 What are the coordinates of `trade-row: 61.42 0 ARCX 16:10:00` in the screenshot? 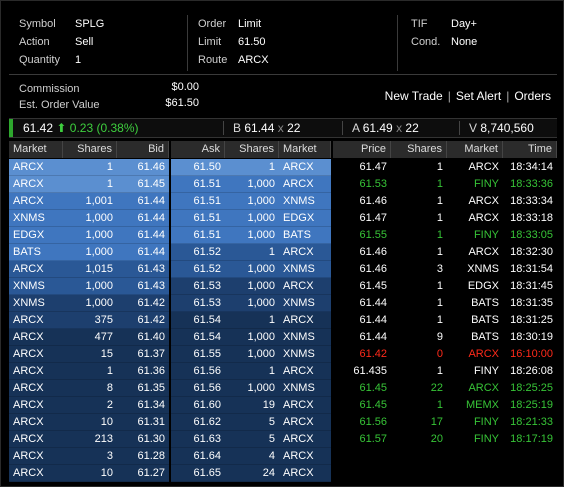 It's located at (445, 354).